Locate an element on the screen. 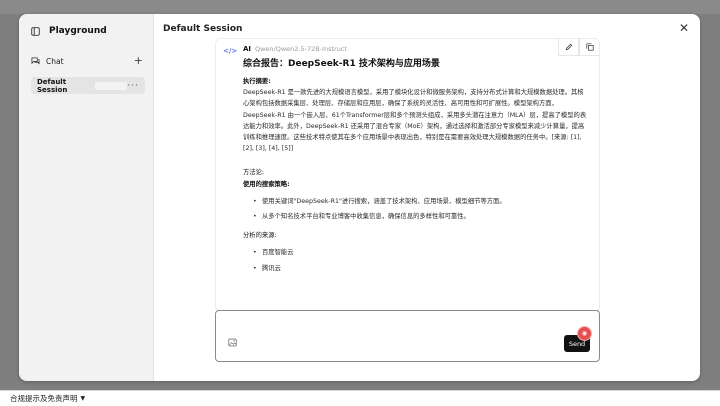  report-heading: 综合报告：DeepSeek-R1 技术架构与应用场景 is located at coordinates (341, 64).